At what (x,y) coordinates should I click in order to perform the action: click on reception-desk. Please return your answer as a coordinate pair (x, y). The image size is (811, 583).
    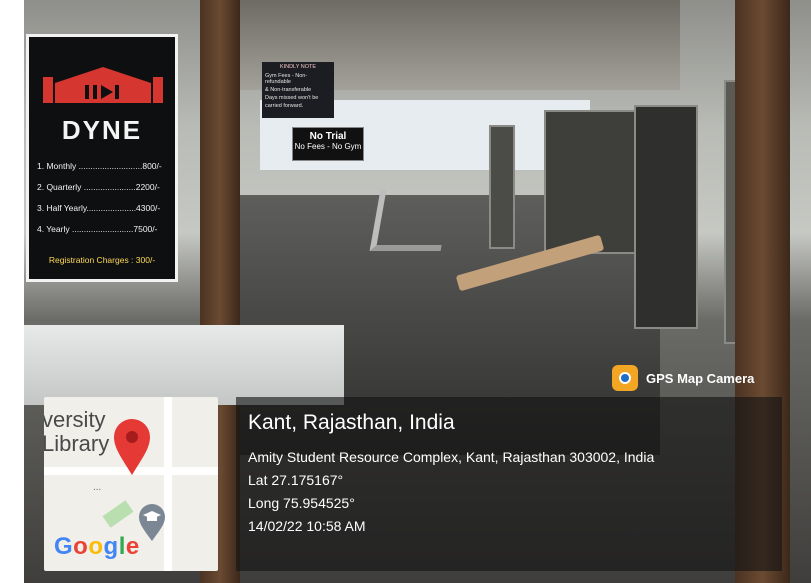
    Looking at the image, I should click on (184, 365).